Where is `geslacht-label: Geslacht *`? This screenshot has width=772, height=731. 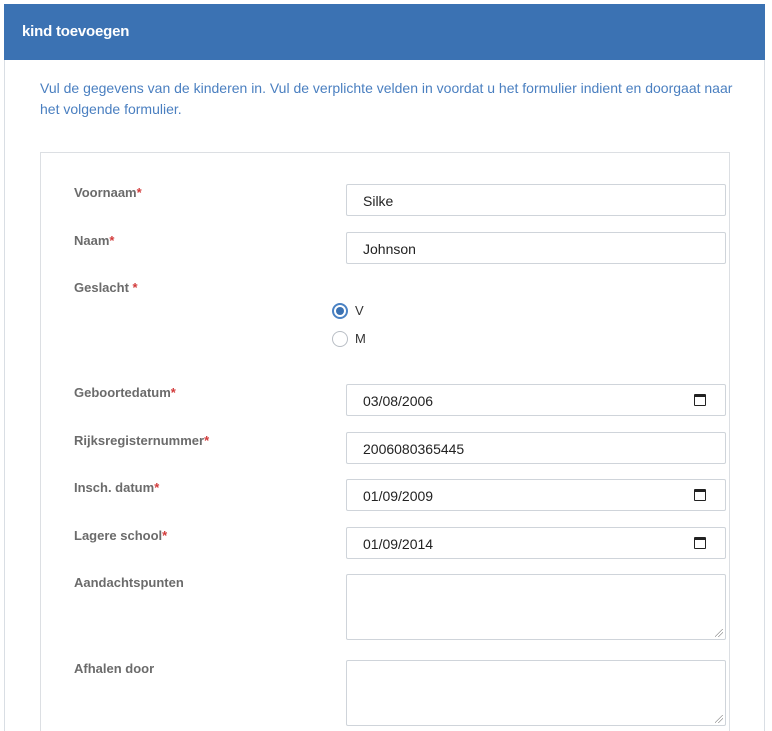 geslacht-label: Geslacht * is located at coordinates (106, 287).